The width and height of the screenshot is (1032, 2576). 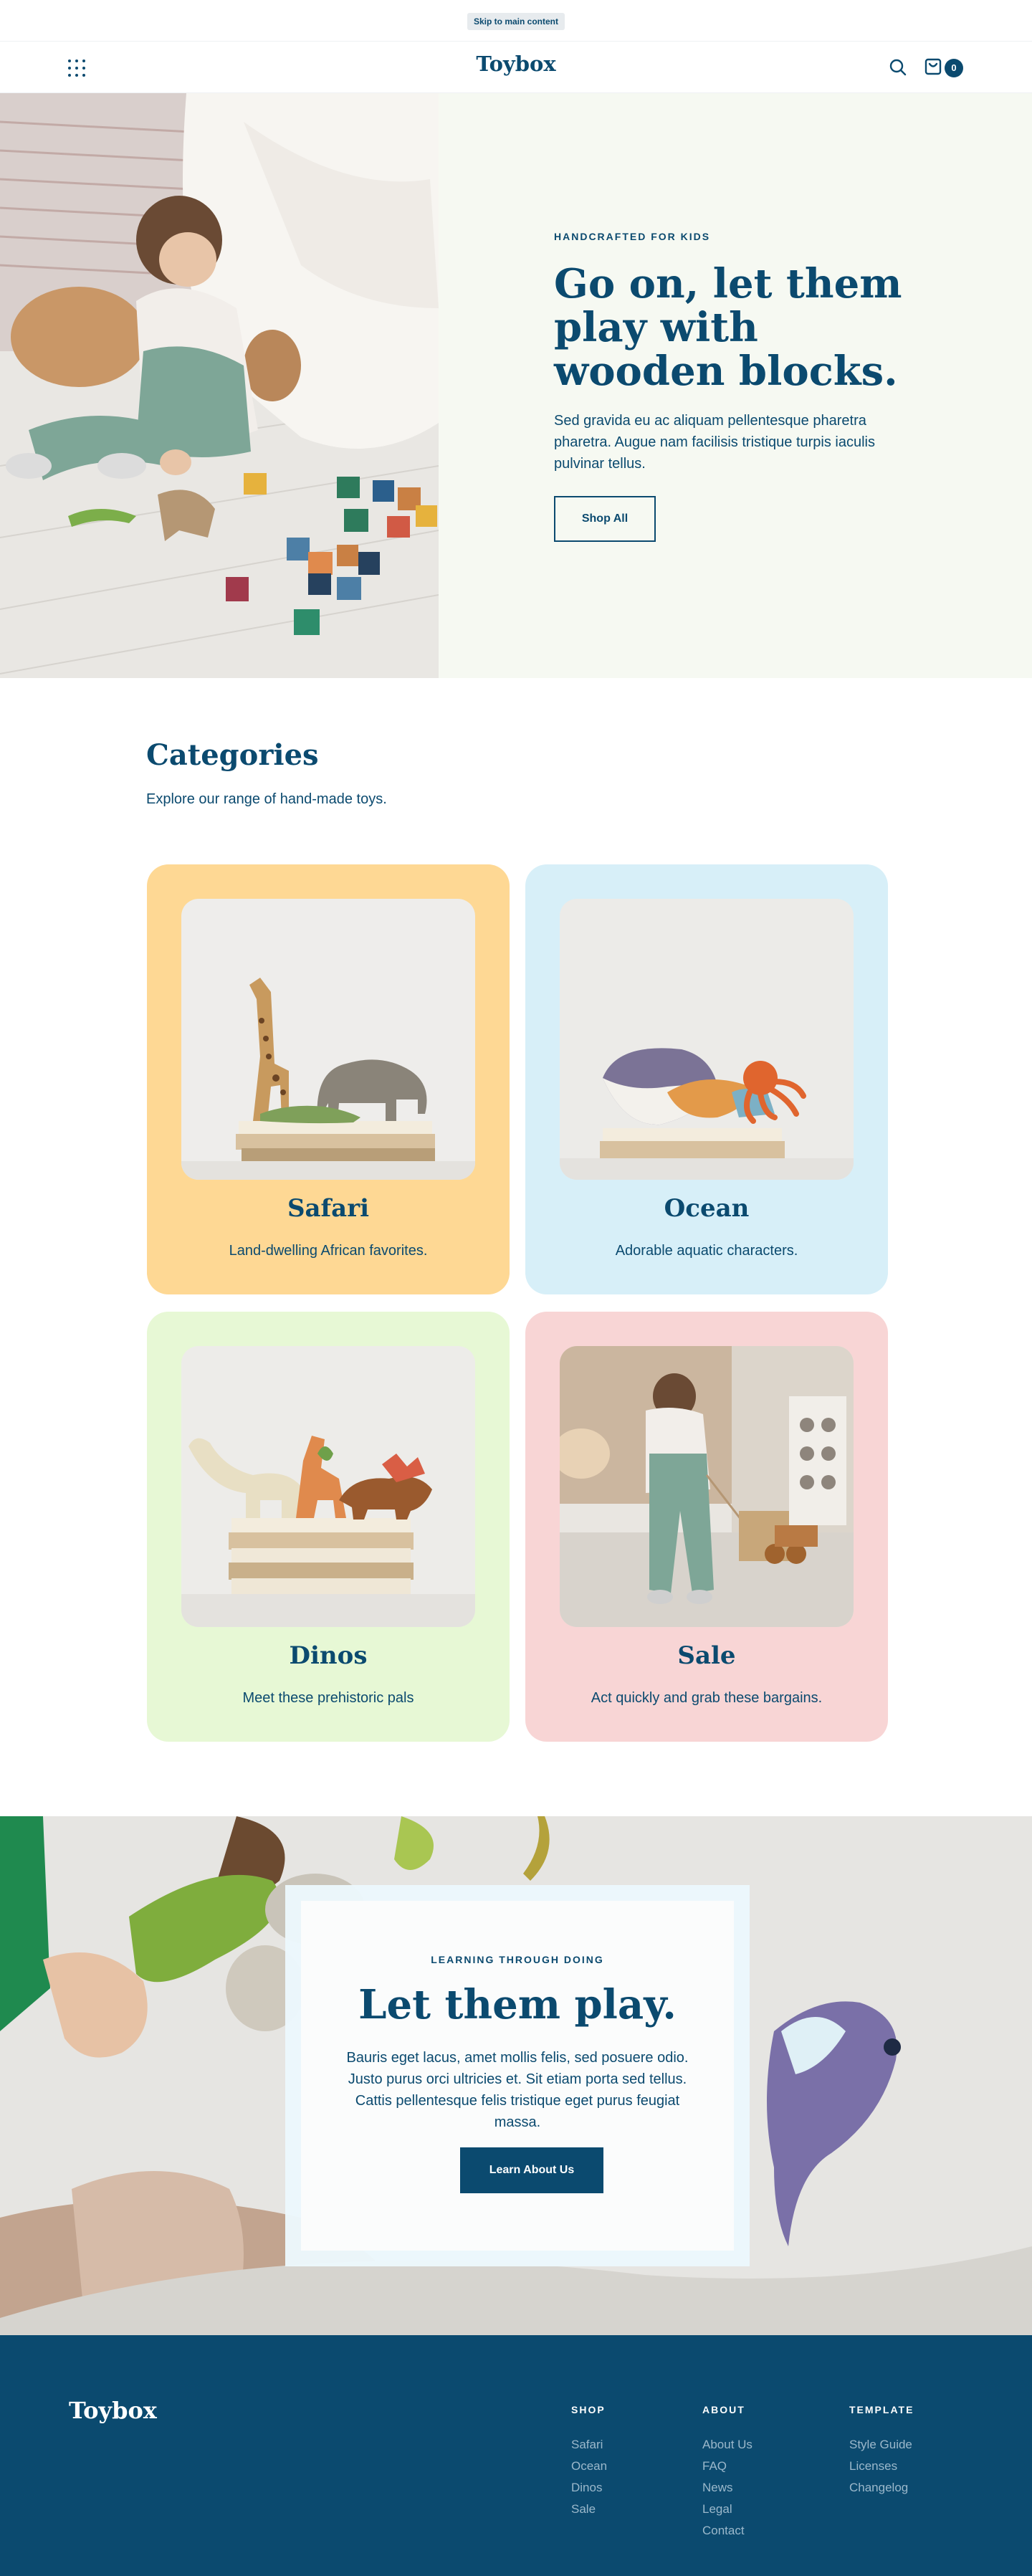 I want to click on footer-link-dinos: Dinos, so click(x=589, y=2488).